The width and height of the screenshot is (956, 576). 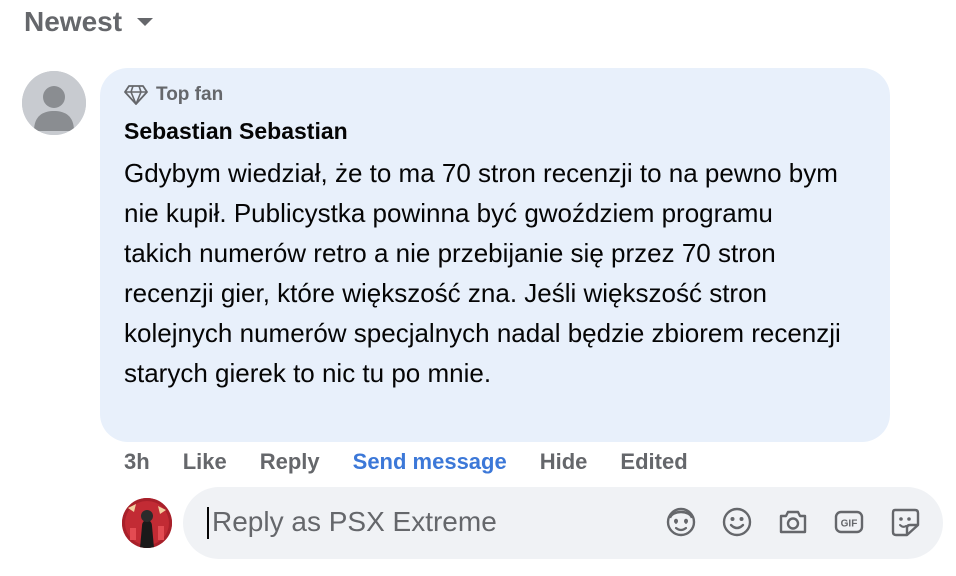 What do you see at coordinates (430, 462) in the screenshot?
I see `send-message-button: Send message` at bounding box center [430, 462].